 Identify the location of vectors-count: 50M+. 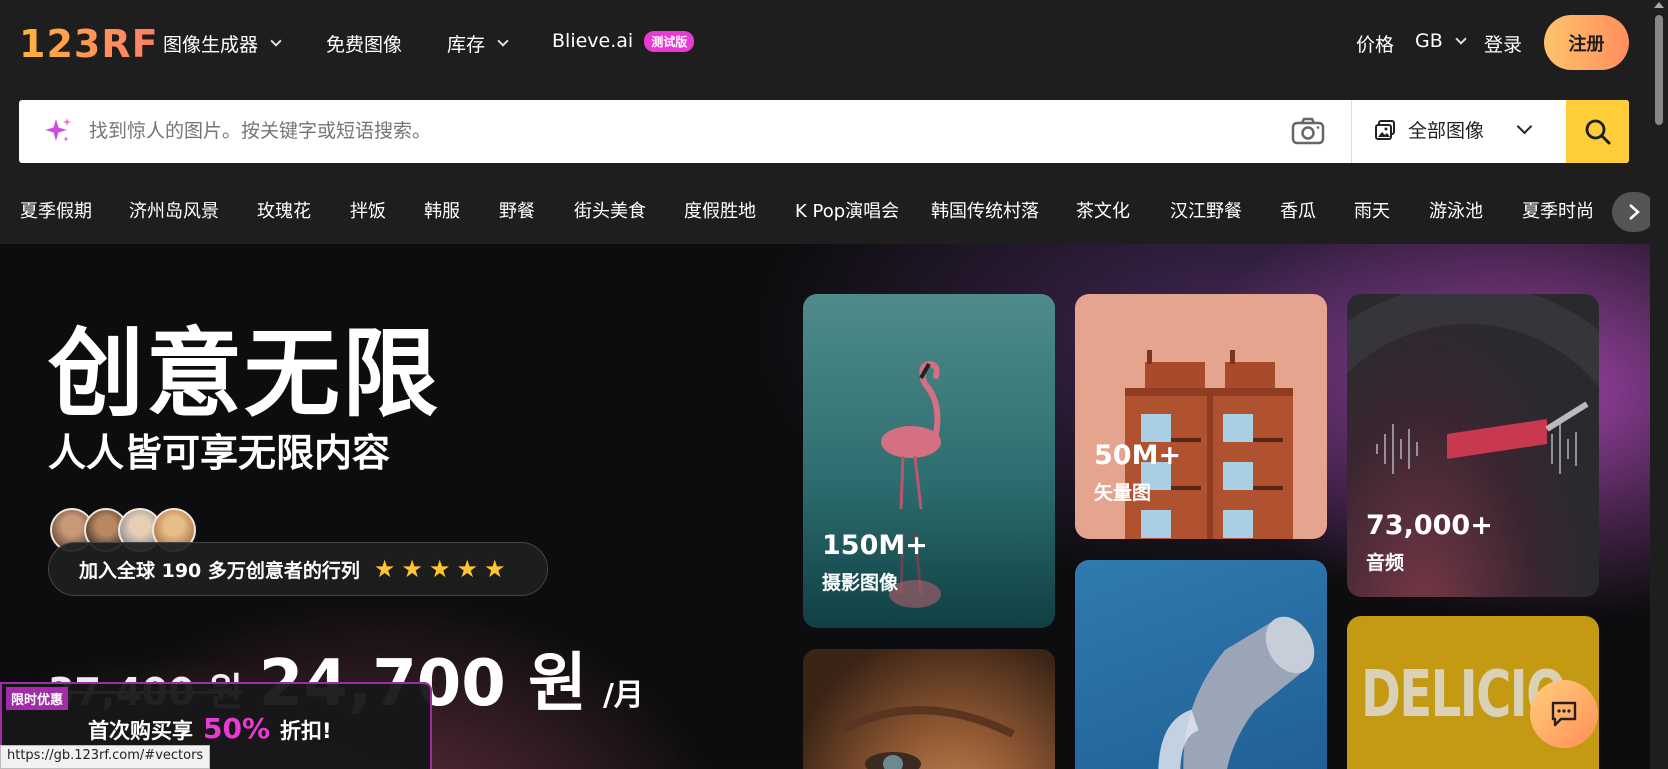
(1138, 455).